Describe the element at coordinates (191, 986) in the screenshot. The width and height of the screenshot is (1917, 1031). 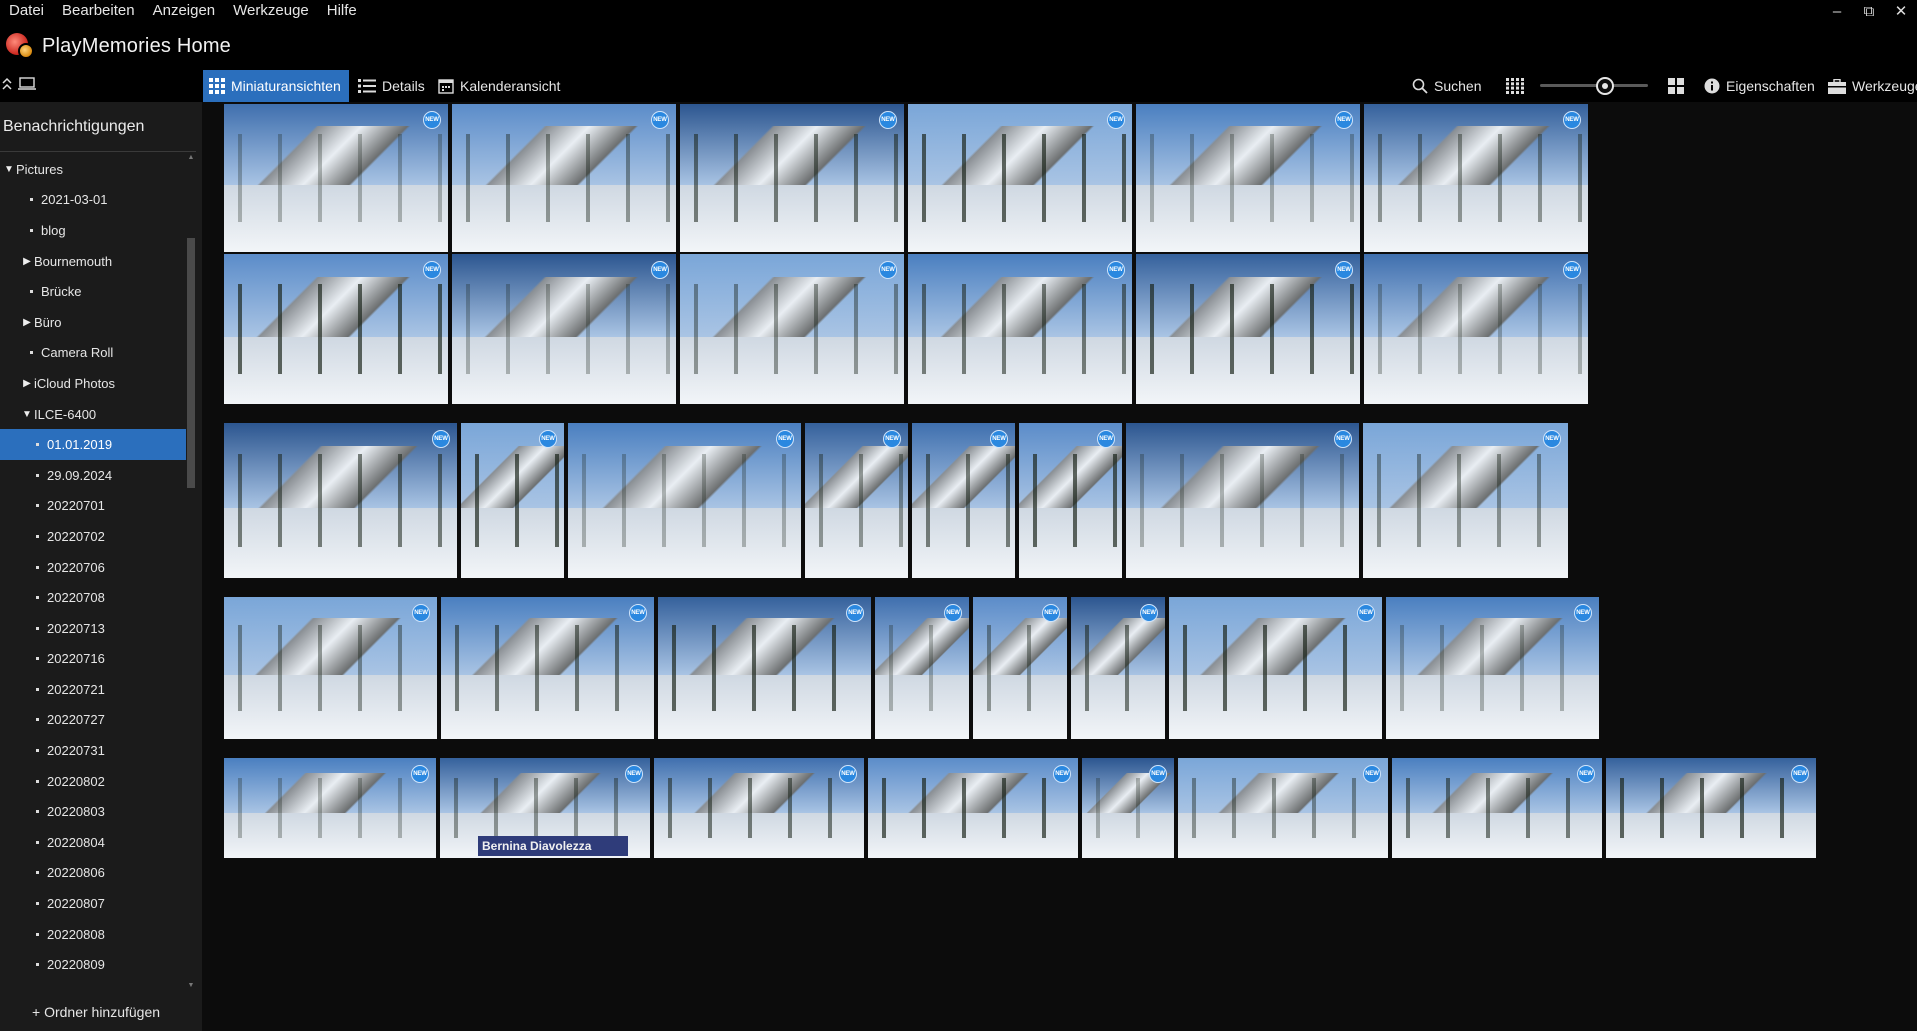
I see `scroll-down-icon: ▼` at that location.